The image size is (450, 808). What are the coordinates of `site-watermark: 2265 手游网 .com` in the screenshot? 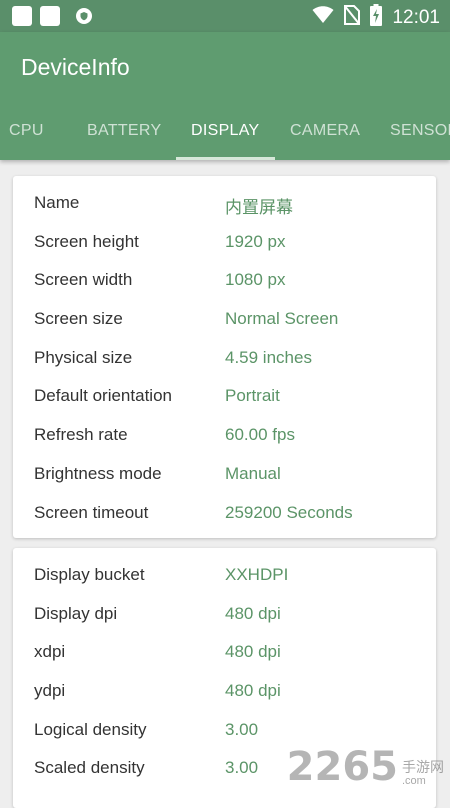 It's located at (365, 767).